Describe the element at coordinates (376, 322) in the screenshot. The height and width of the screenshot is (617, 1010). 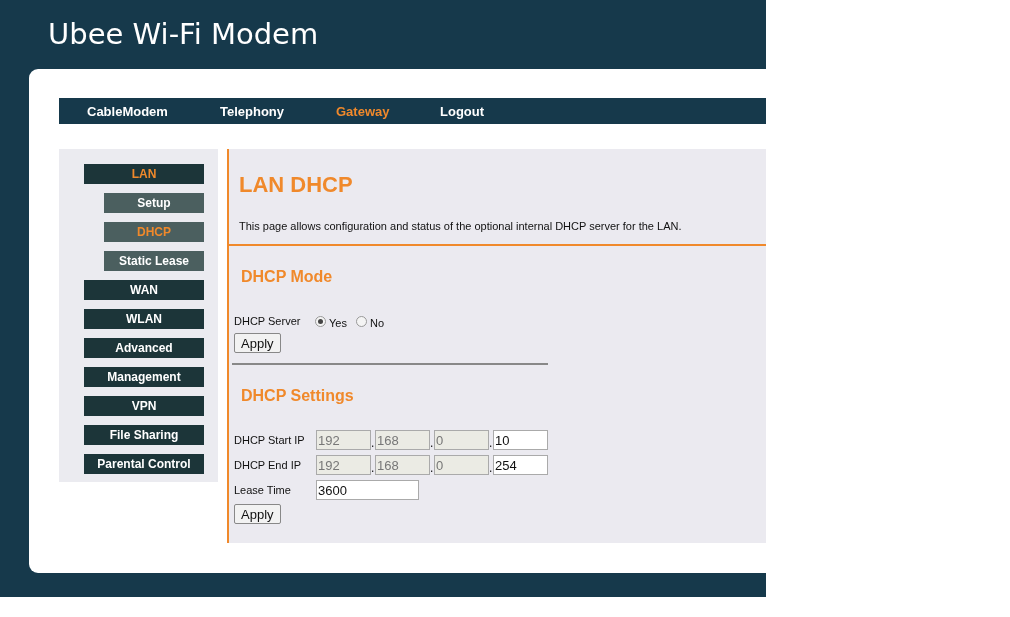
I see `radio-label: No` at that location.